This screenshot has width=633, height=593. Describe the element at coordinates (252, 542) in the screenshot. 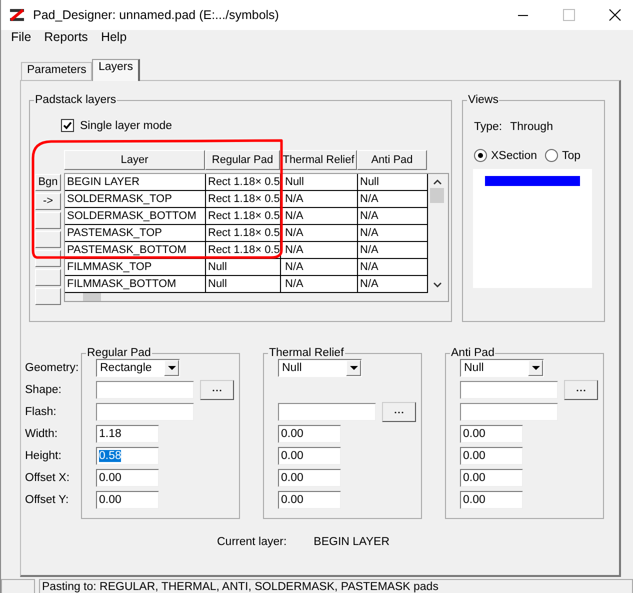

I see `current-layer-label: Current layer:` at that location.